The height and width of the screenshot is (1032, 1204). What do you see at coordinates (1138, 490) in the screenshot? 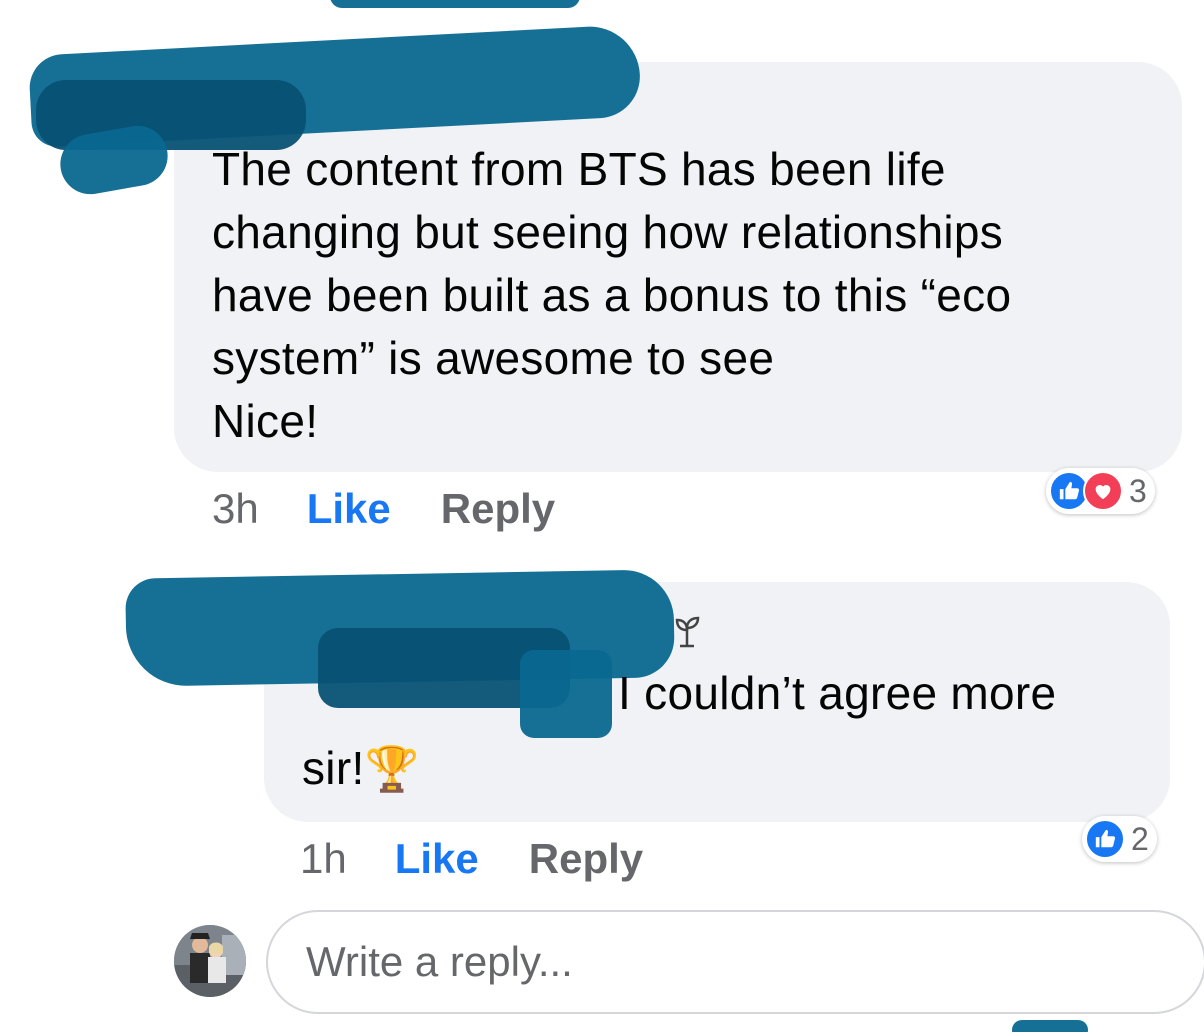
I see `reaction-count: 3` at bounding box center [1138, 490].